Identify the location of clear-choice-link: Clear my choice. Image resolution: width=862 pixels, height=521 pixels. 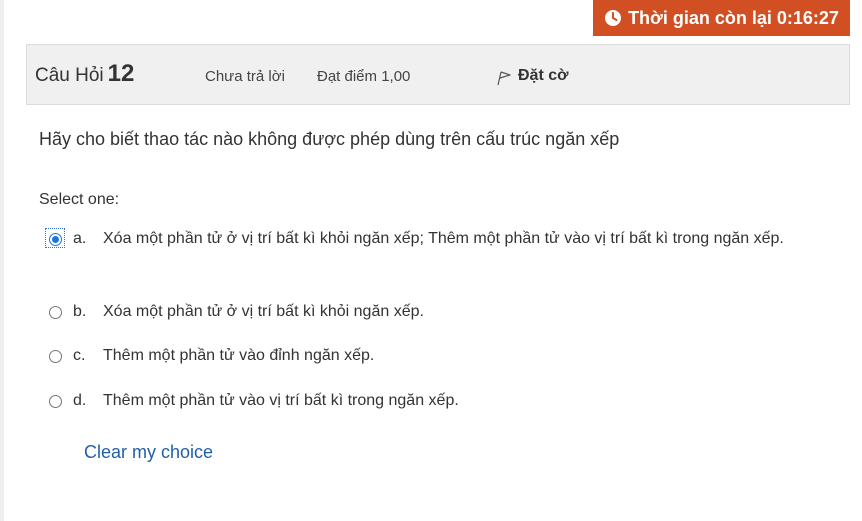
(148, 452).